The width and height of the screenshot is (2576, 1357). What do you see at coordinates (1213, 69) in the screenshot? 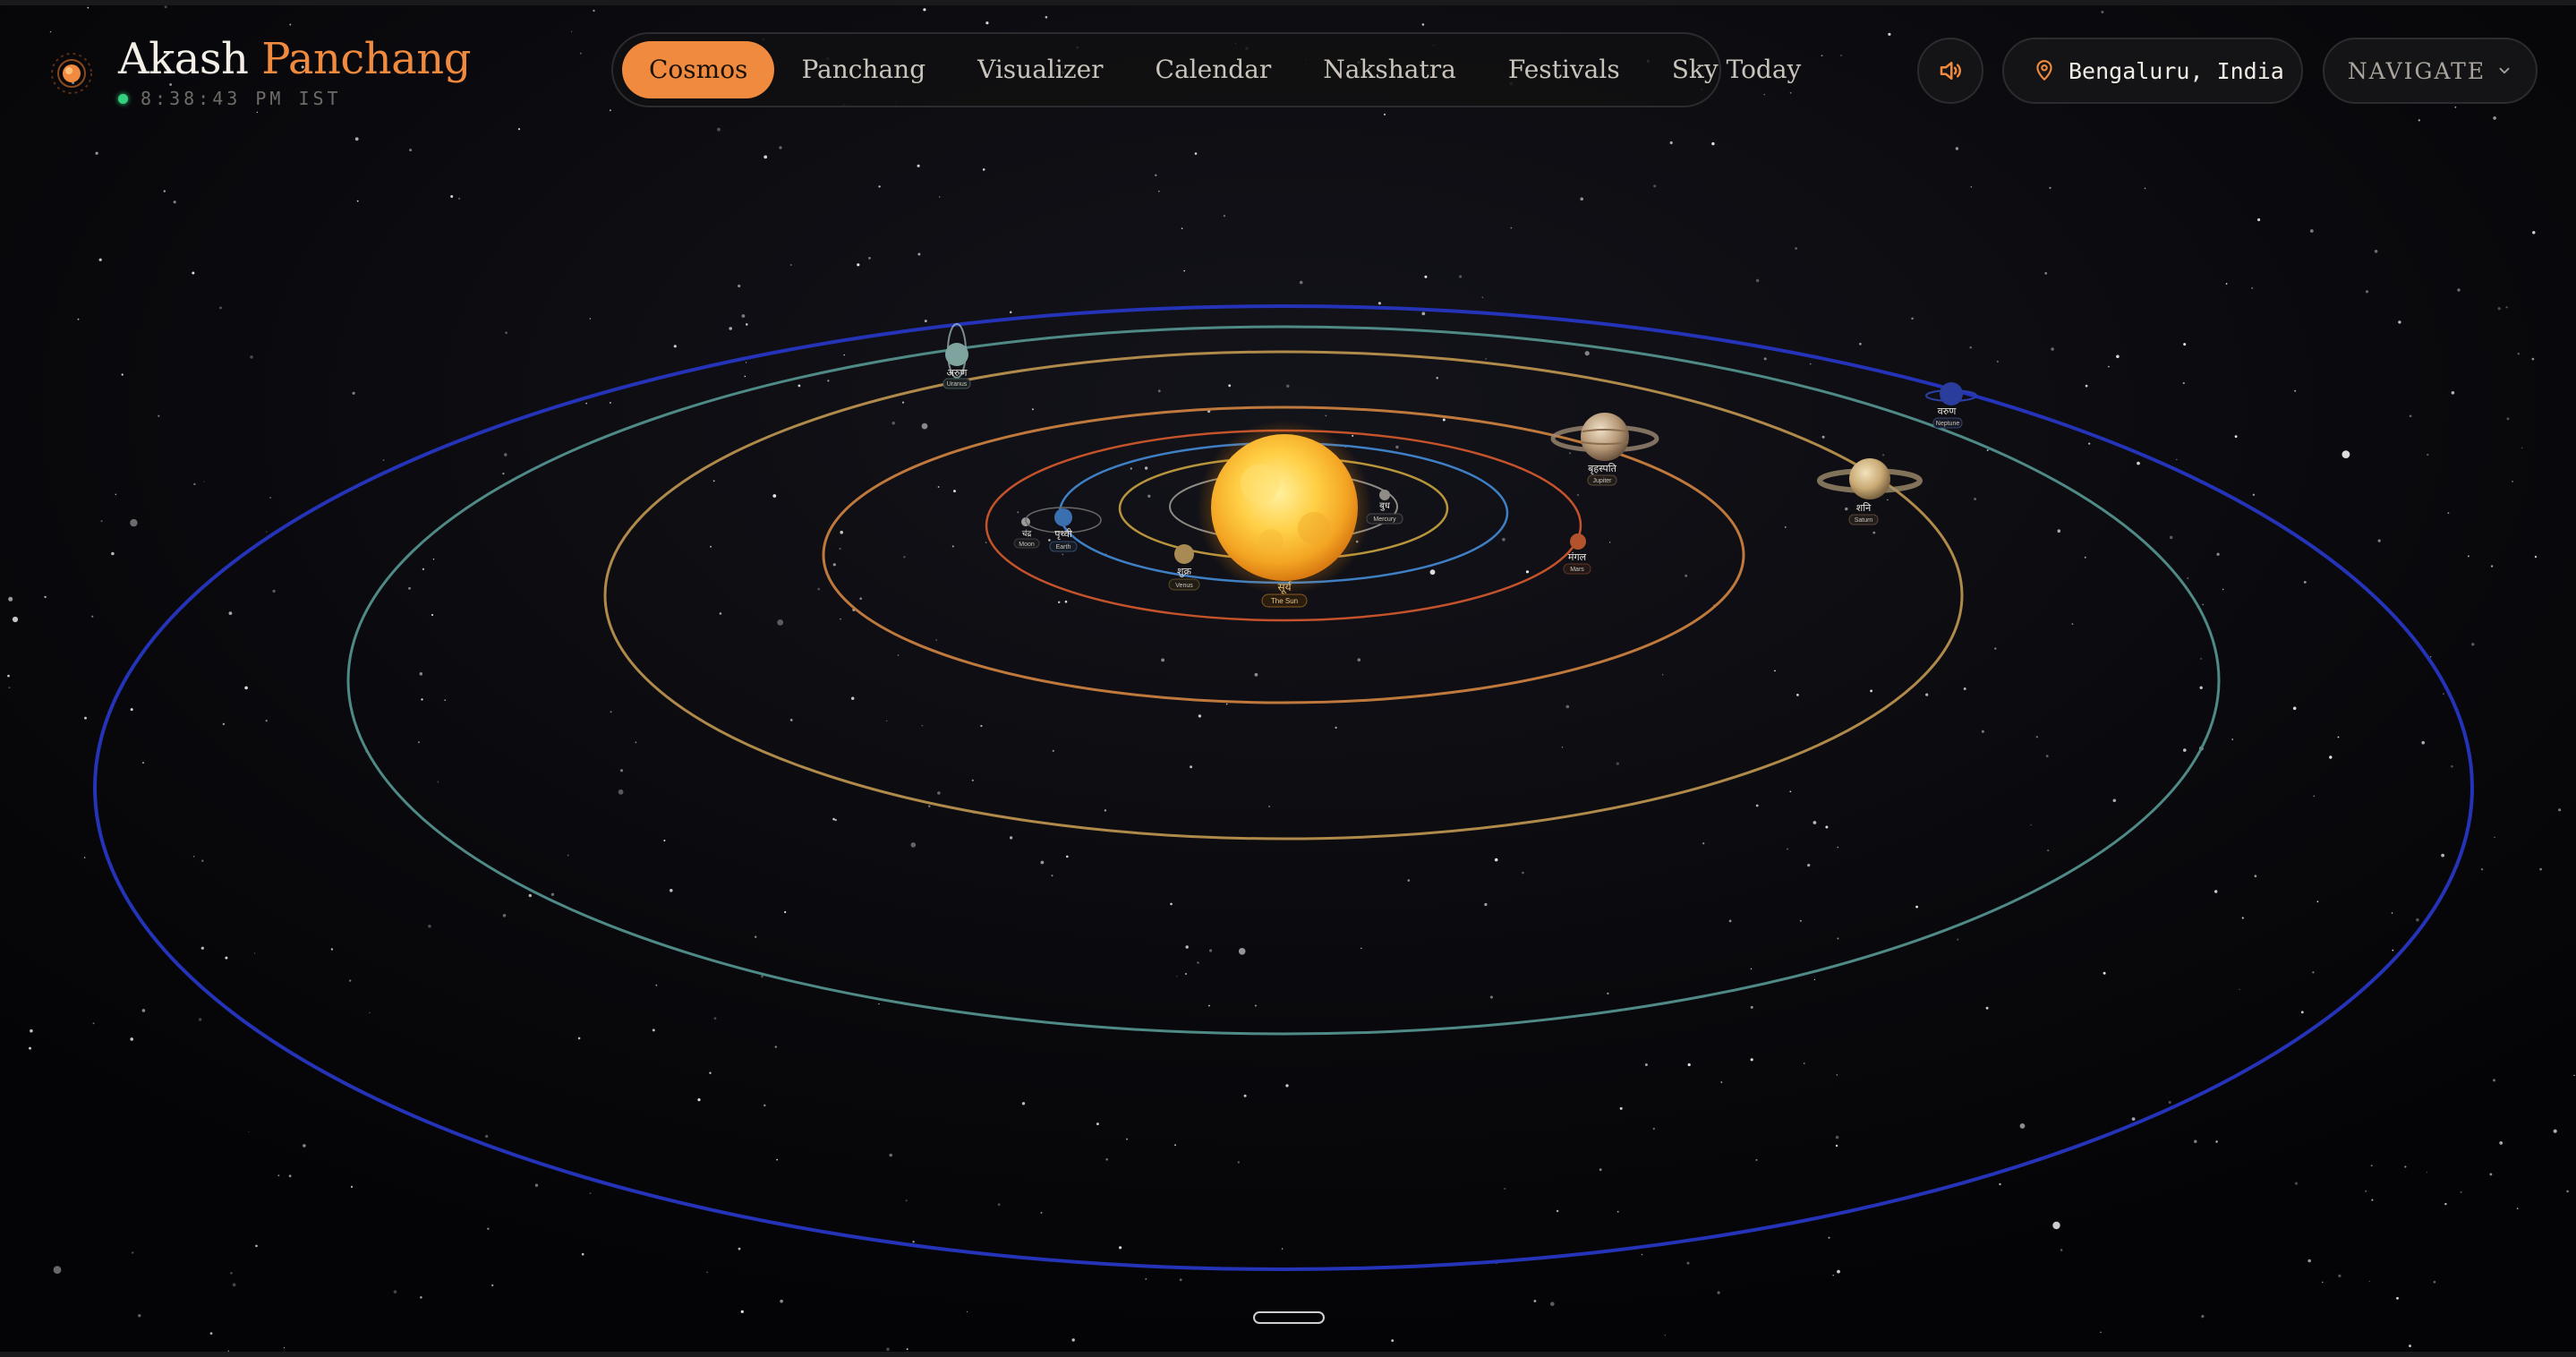
I see `tab-calendar: Calendar` at bounding box center [1213, 69].